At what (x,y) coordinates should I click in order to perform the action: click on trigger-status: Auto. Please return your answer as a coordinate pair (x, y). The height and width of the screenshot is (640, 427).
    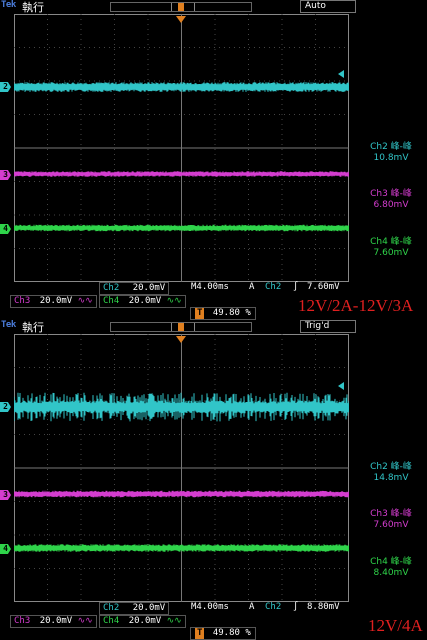
    Looking at the image, I should click on (328, 6).